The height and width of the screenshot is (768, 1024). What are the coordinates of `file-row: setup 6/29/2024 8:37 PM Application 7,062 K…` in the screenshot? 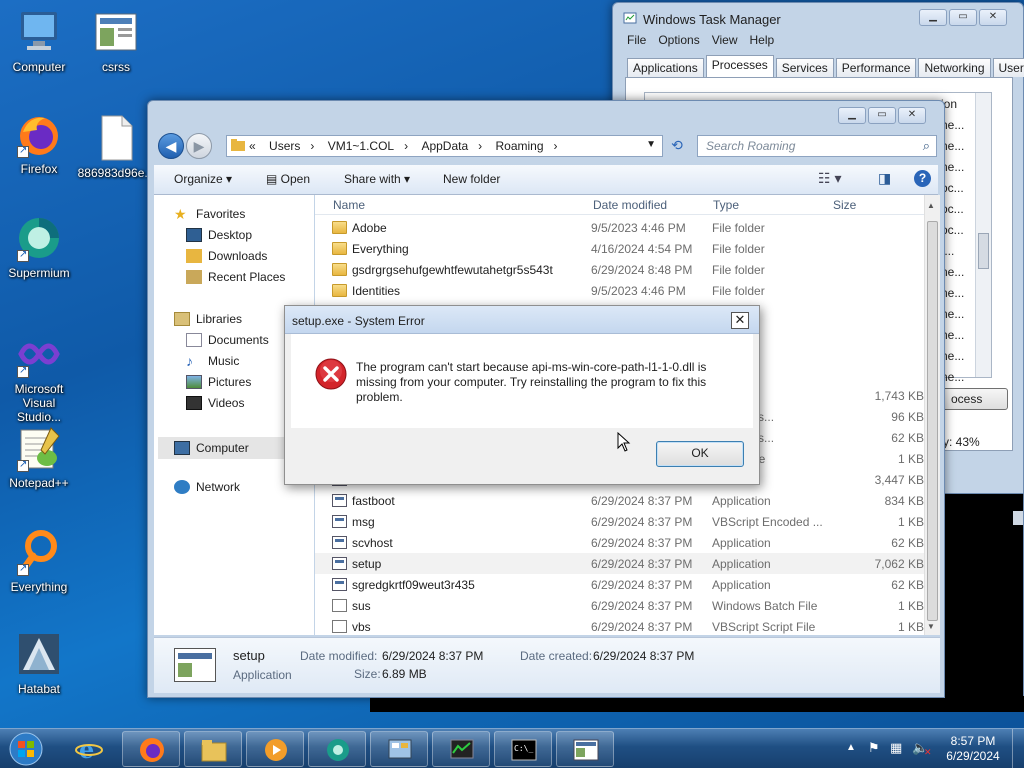 It's located at (619, 563).